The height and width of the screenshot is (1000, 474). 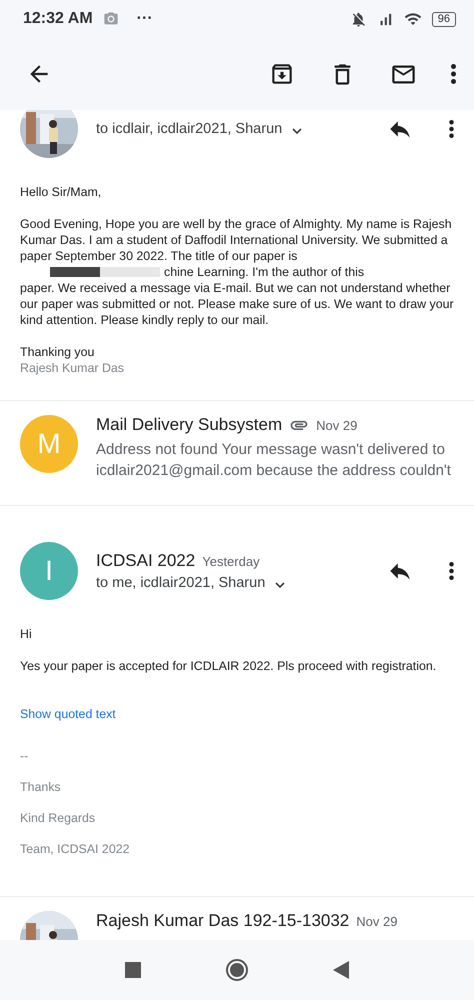 What do you see at coordinates (110, 19) in the screenshot?
I see `camera-icon` at bounding box center [110, 19].